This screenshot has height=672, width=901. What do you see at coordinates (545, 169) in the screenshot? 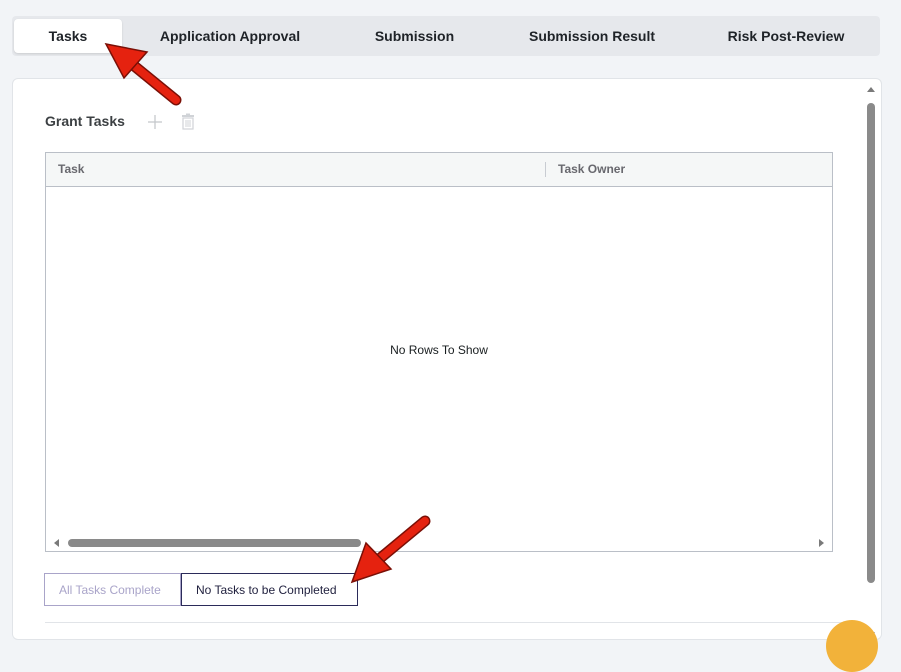
I see `column-separator` at bounding box center [545, 169].